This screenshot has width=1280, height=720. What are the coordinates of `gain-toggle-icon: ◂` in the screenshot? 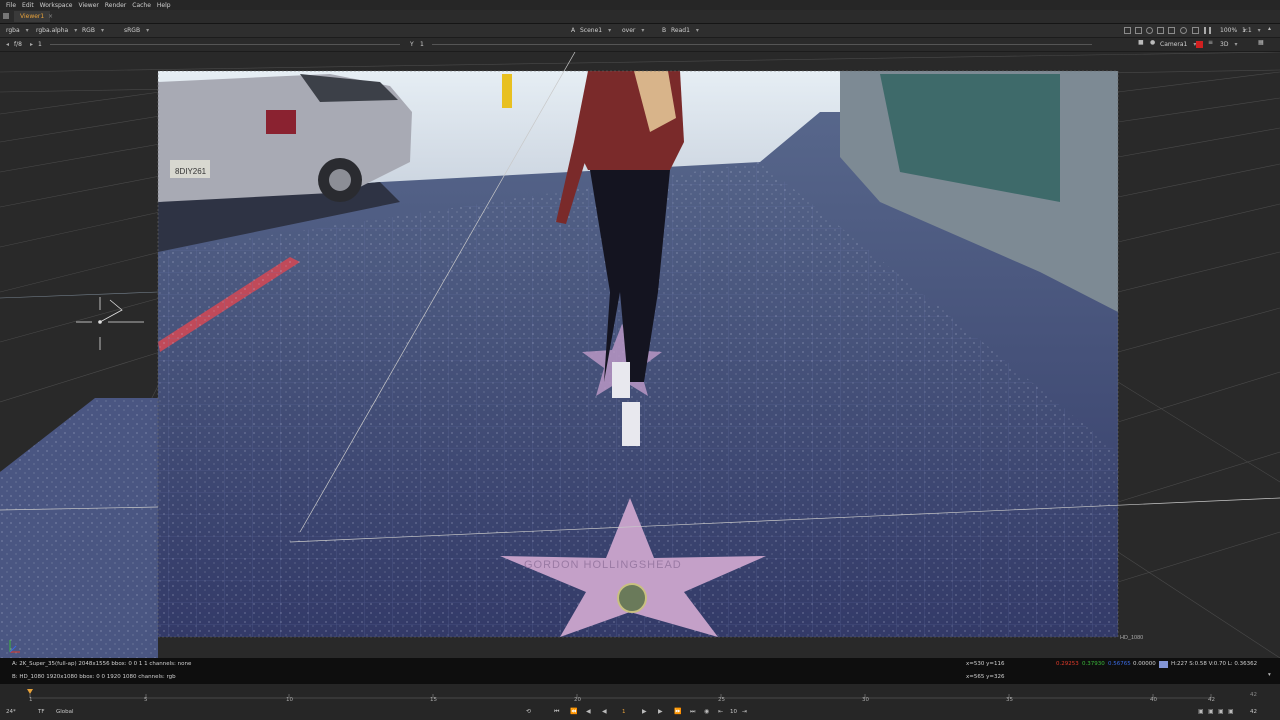 It's located at (7, 44).